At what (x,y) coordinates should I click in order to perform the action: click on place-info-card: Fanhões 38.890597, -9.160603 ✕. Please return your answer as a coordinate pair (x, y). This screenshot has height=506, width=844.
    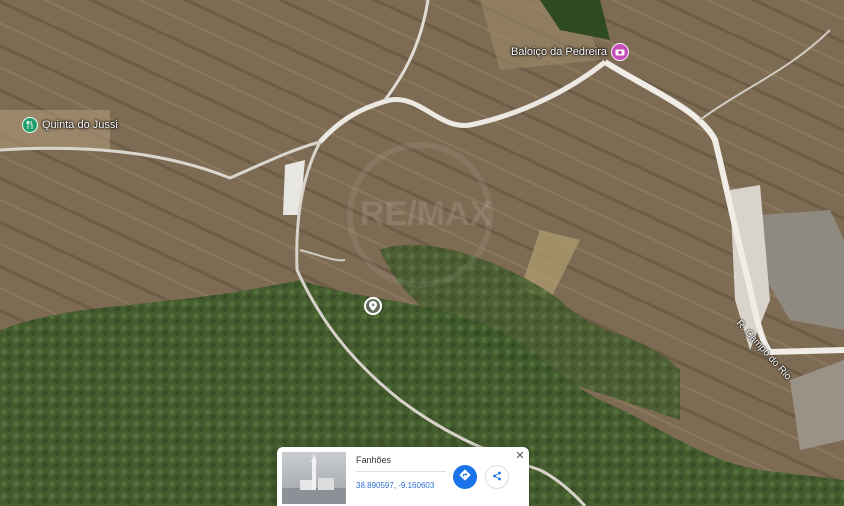
    Looking at the image, I should click on (403, 476).